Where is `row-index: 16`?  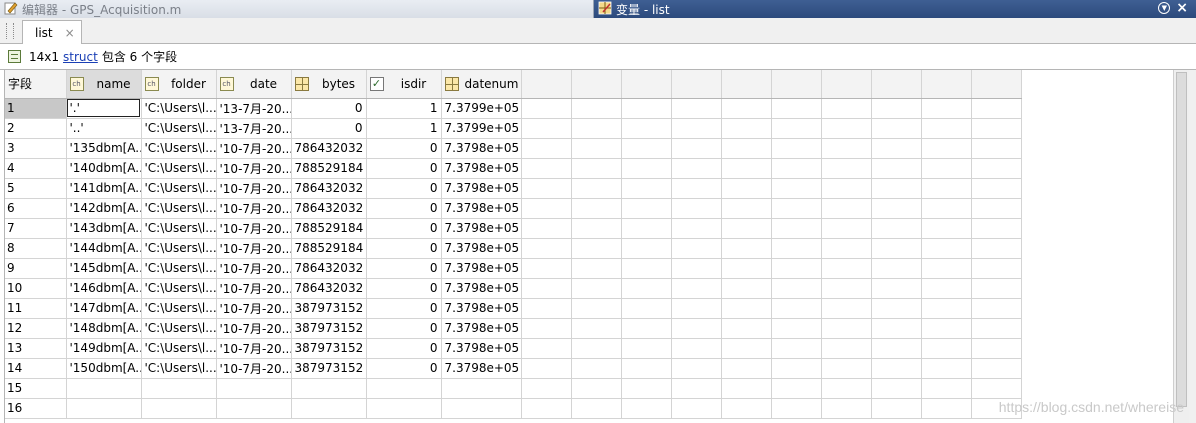 row-index: 16 is located at coordinates (36, 408).